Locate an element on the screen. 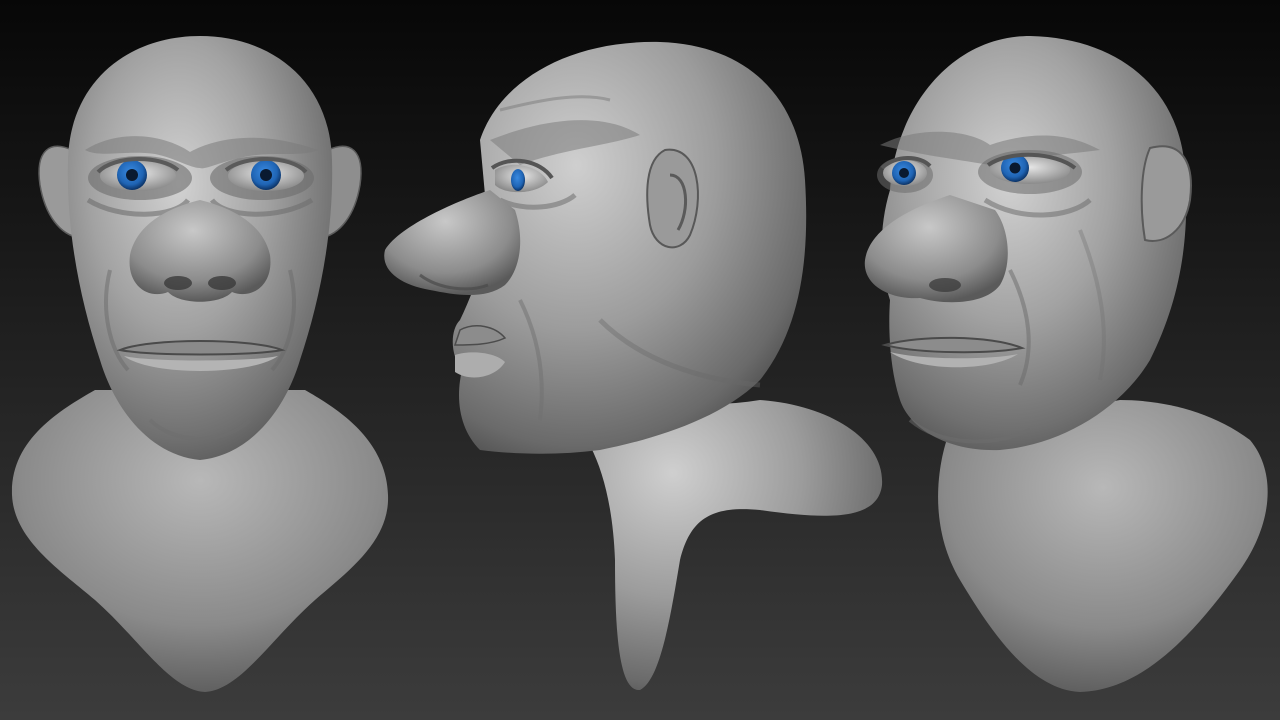 The width and height of the screenshot is (1280, 720). side-ear is located at coordinates (672, 198).